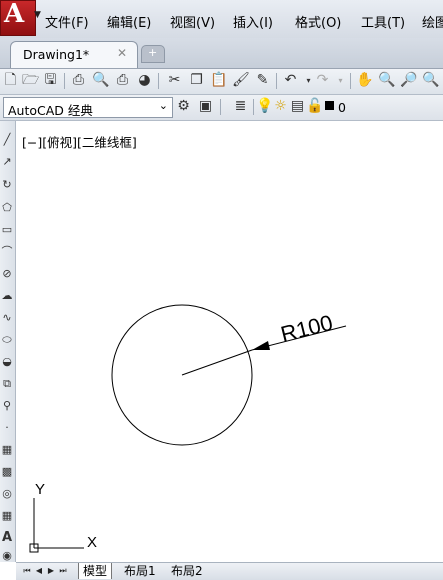  Describe the element at coordinates (56, 54) in the screenshot. I see `tab-label: Drawing1*` at that location.